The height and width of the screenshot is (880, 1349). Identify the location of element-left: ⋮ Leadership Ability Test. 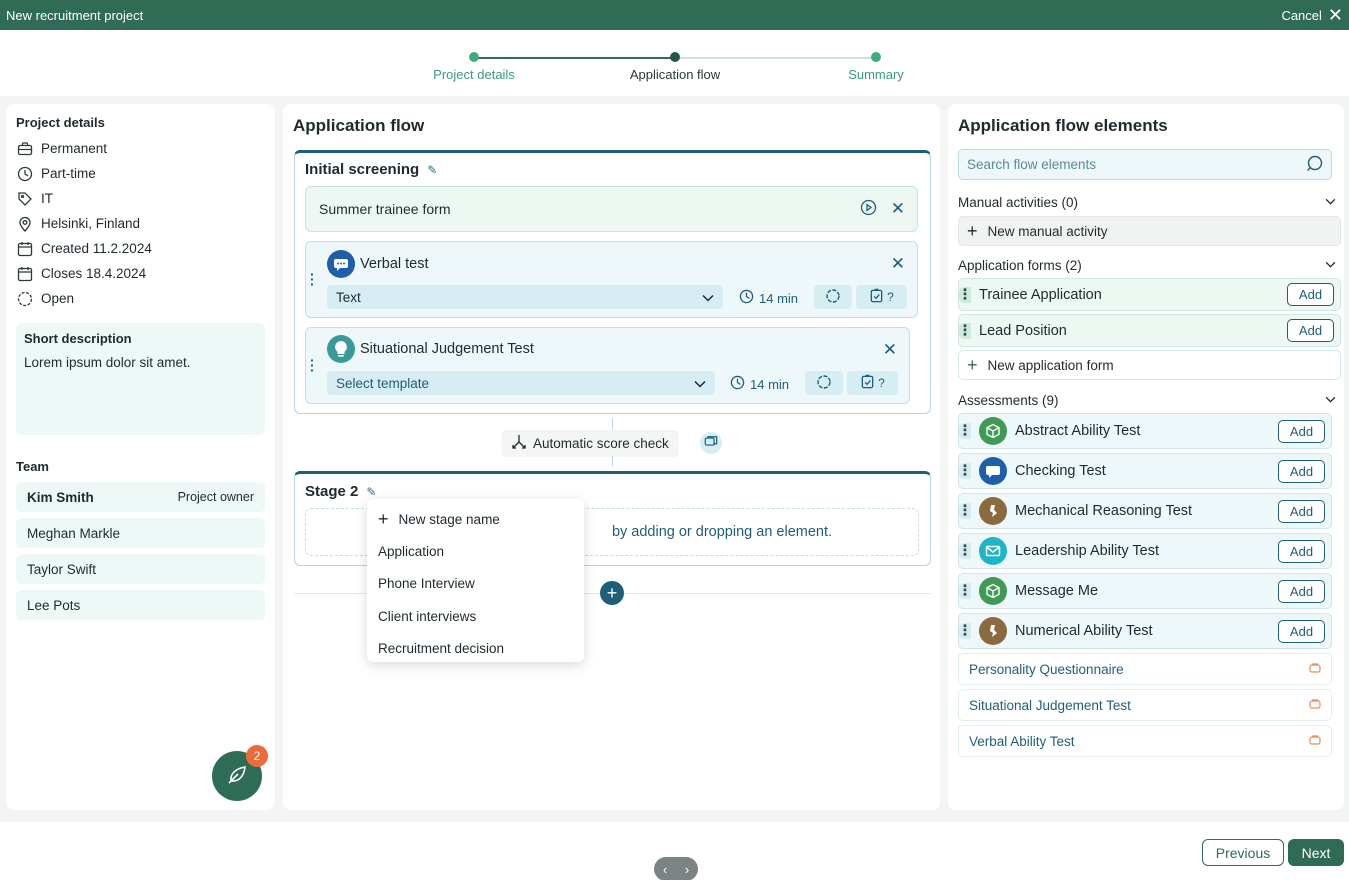
(1058, 551).